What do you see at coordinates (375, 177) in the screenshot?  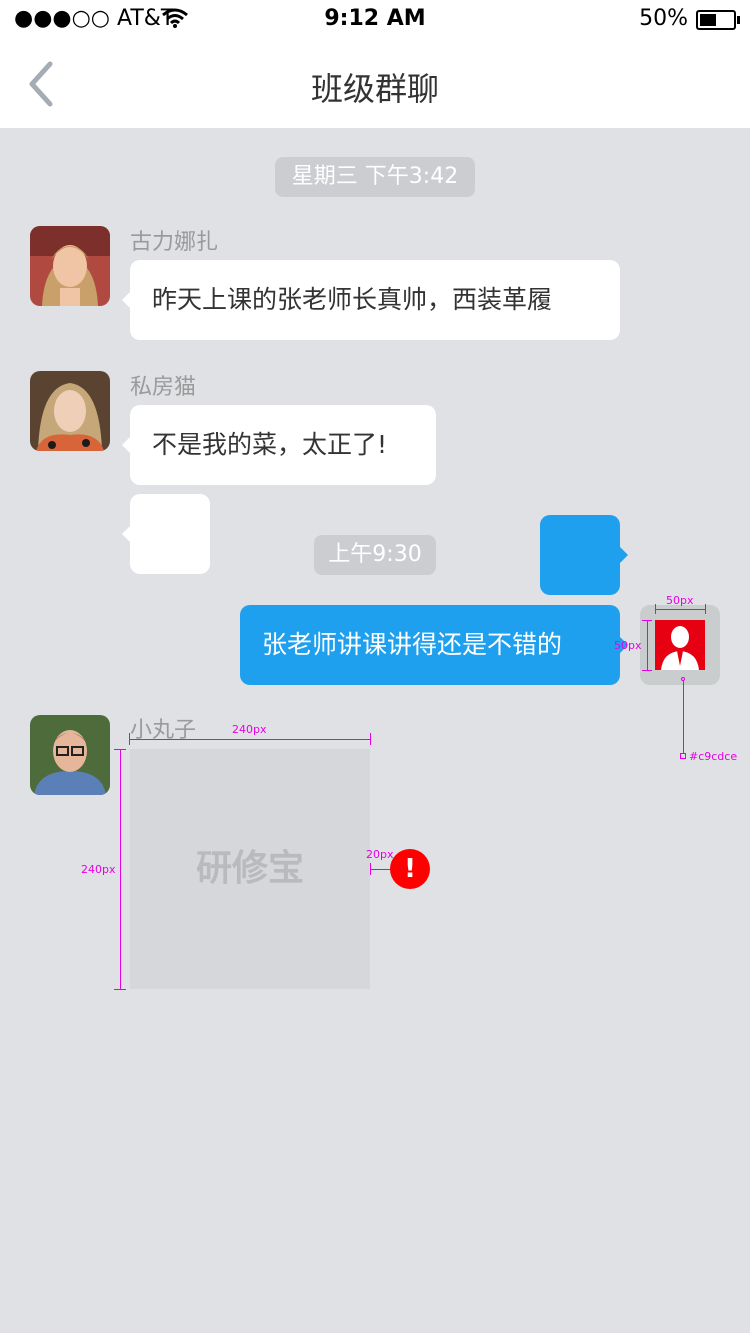 I see `timestamp-pill: 星期三 下午3:42` at bounding box center [375, 177].